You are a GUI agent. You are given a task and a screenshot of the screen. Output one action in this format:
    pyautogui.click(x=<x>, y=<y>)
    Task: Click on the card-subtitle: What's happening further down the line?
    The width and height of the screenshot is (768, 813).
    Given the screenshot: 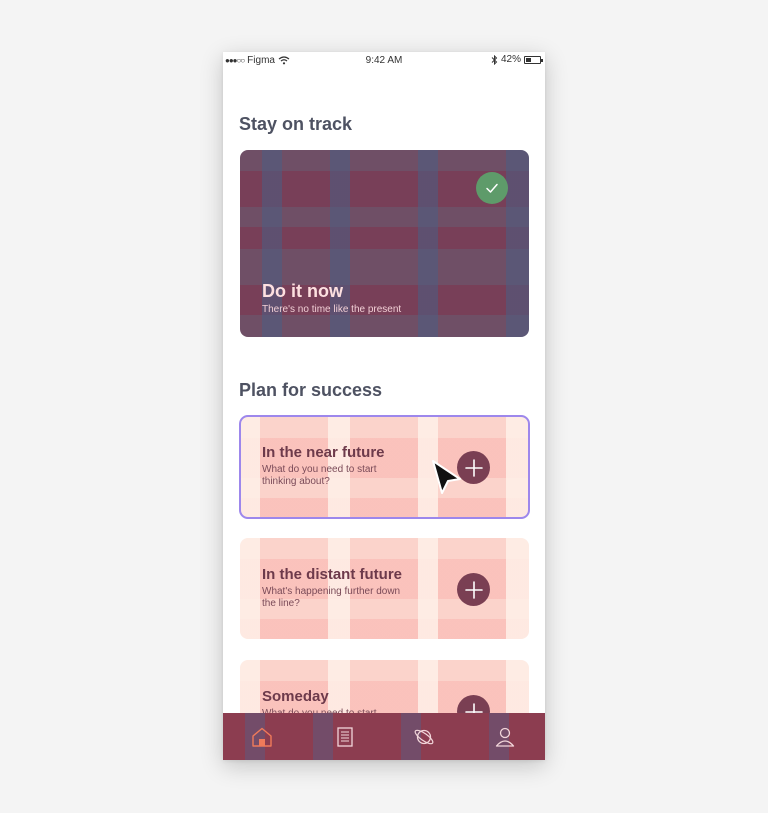 What is the action you would take?
    pyautogui.click(x=331, y=597)
    